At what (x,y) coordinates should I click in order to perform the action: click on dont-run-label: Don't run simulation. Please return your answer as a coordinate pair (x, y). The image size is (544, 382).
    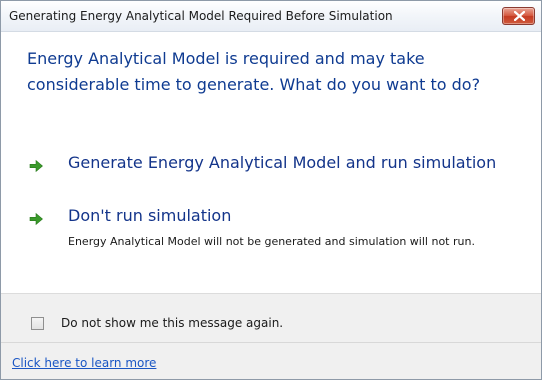
    Looking at the image, I should click on (150, 215).